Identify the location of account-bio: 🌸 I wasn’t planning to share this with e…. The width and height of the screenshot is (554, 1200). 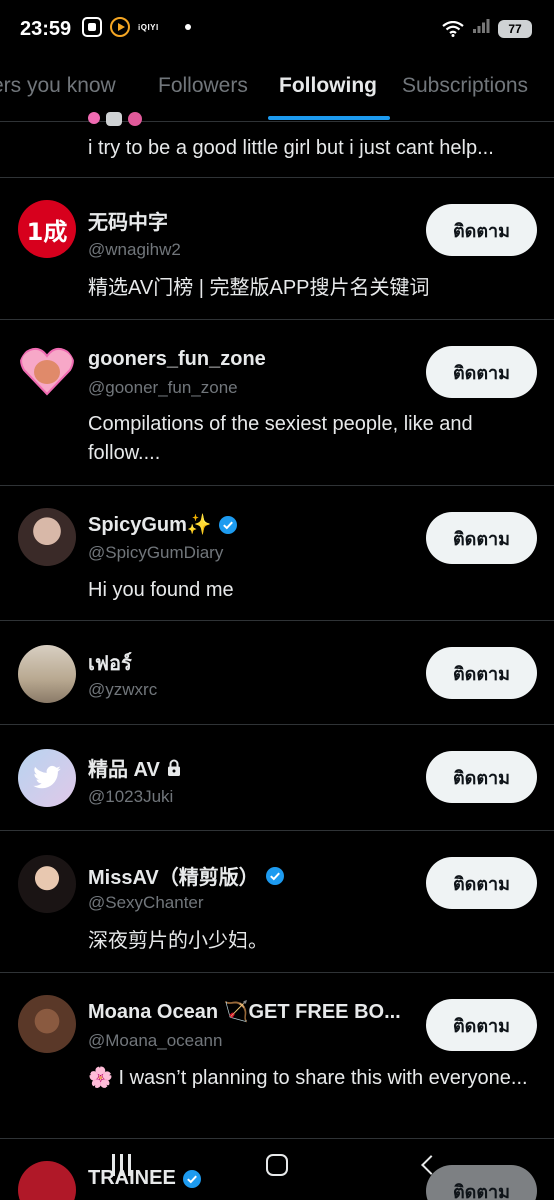
(308, 1078).